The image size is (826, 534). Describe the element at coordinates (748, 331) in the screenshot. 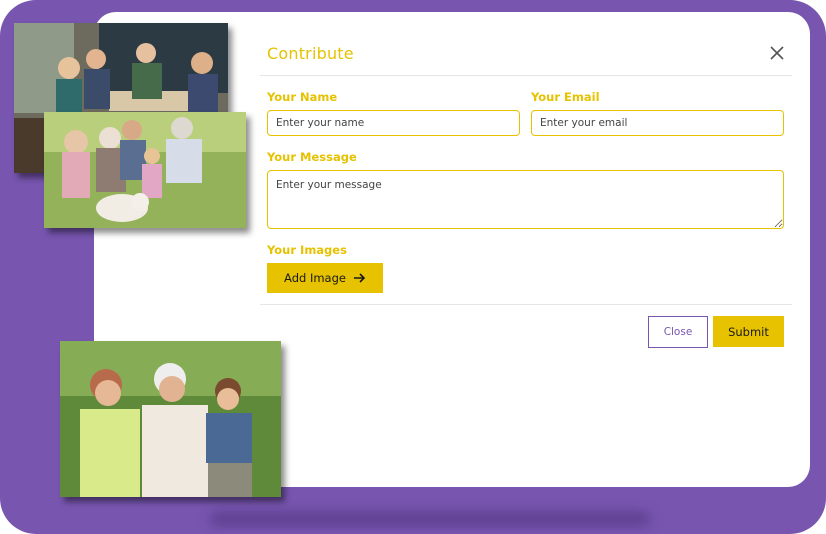

I see `submit-button: Submit` at that location.